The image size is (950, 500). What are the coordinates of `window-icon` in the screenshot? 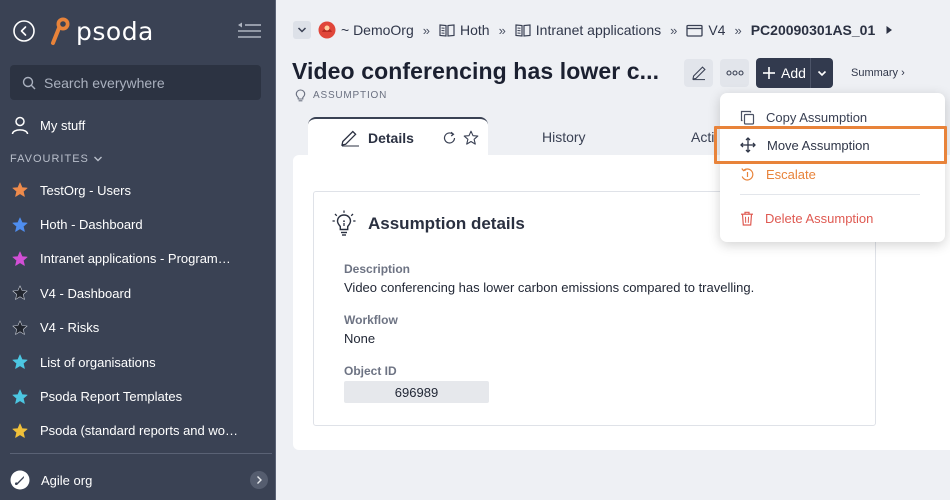 It's located at (694, 30).